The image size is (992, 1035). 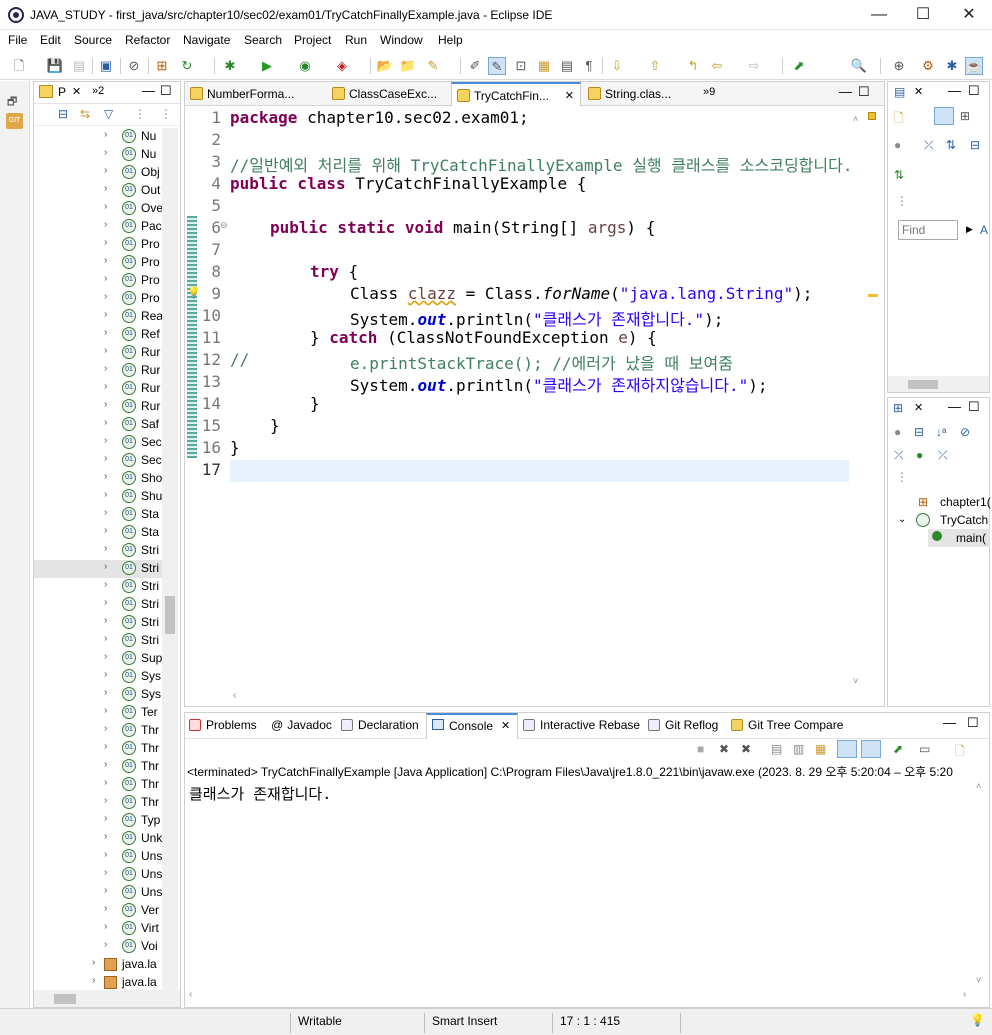 I want to click on debug-perspective-icon: ✱, so click(x=952, y=66).